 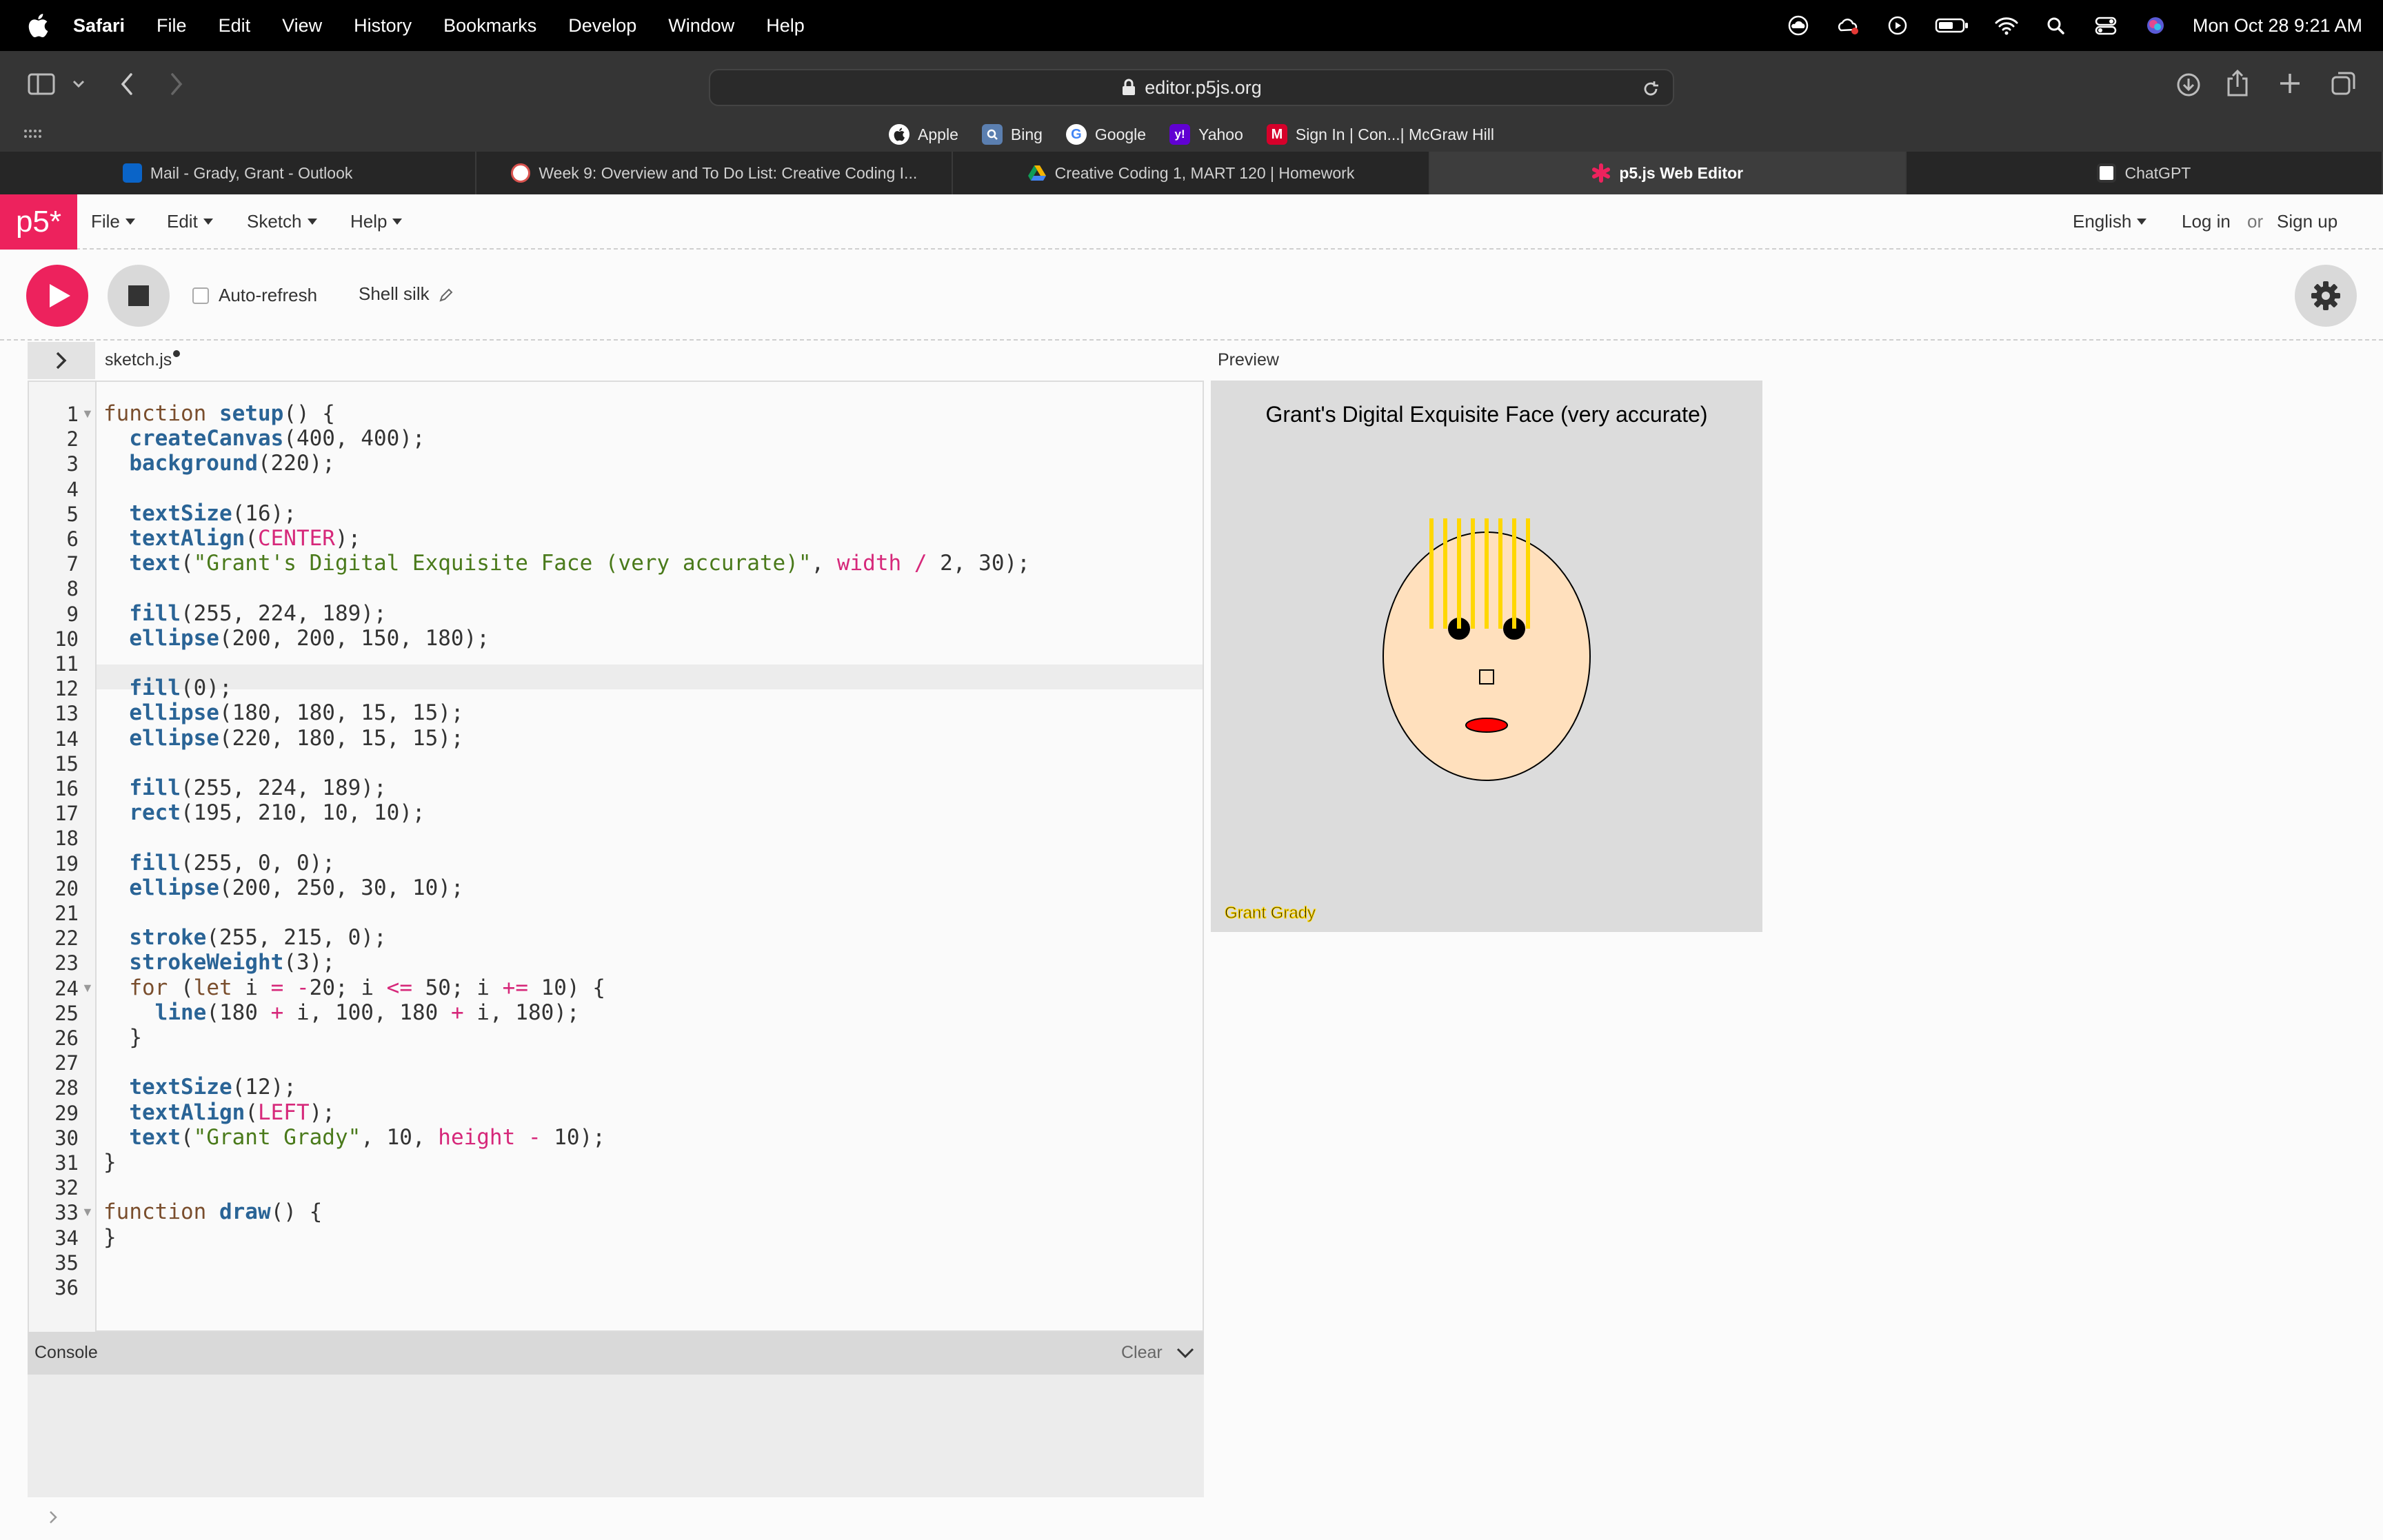 What do you see at coordinates (244, 938) in the screenshot?
I see `code-line: stroke(255, 215, 0);` at bounding box center [244, 938].